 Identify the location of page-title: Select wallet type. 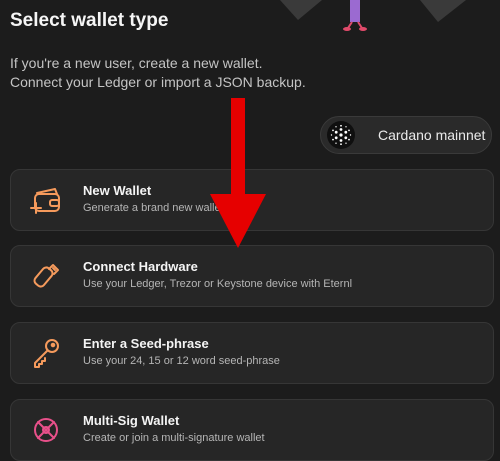
(89, 20).